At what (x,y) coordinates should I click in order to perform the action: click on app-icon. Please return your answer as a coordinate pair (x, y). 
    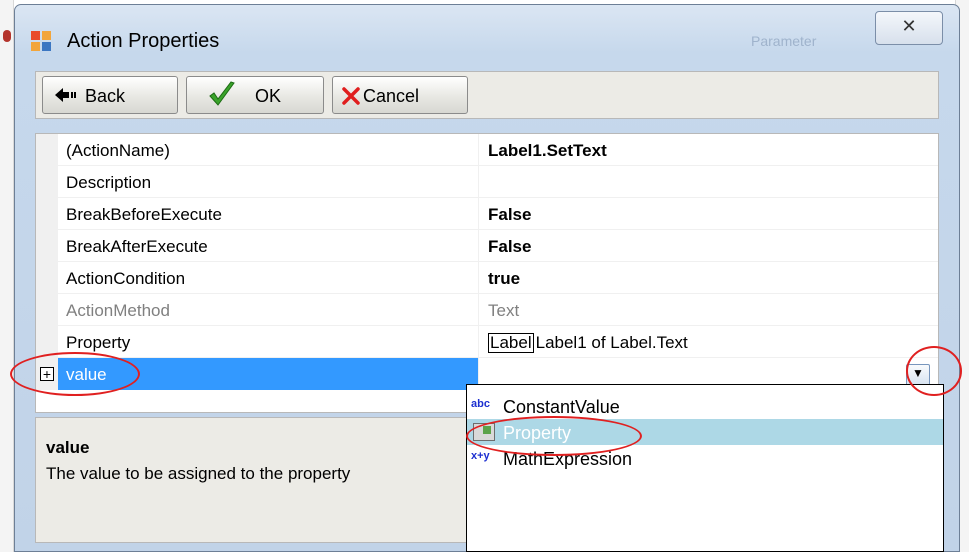
    Looking at the image, I should click on (42, 41).